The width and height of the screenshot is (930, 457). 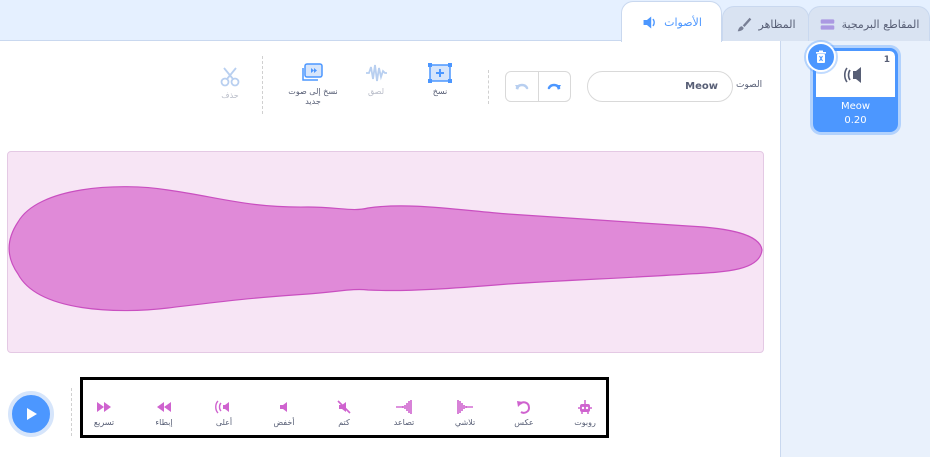 I want to click on delete-sound-button, so click(x=821, y=57).